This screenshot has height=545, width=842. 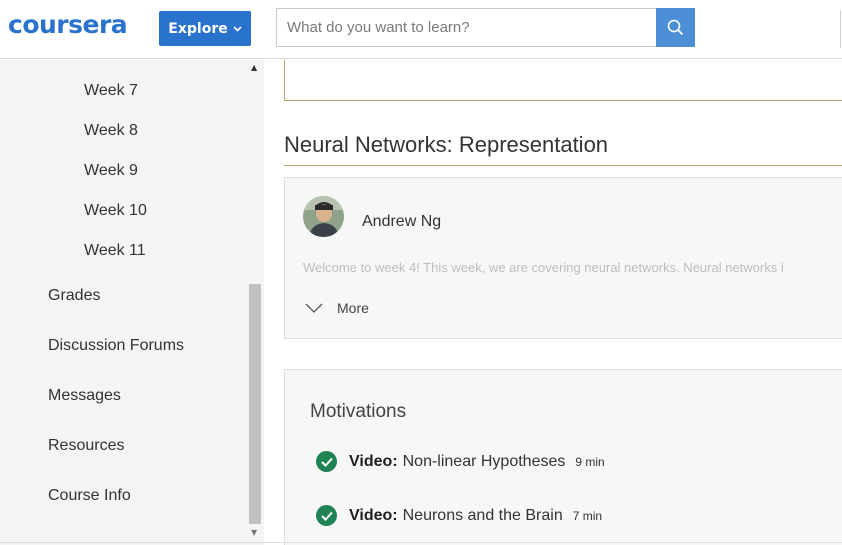 I want to click on search-input, so click(x=466, y=27).